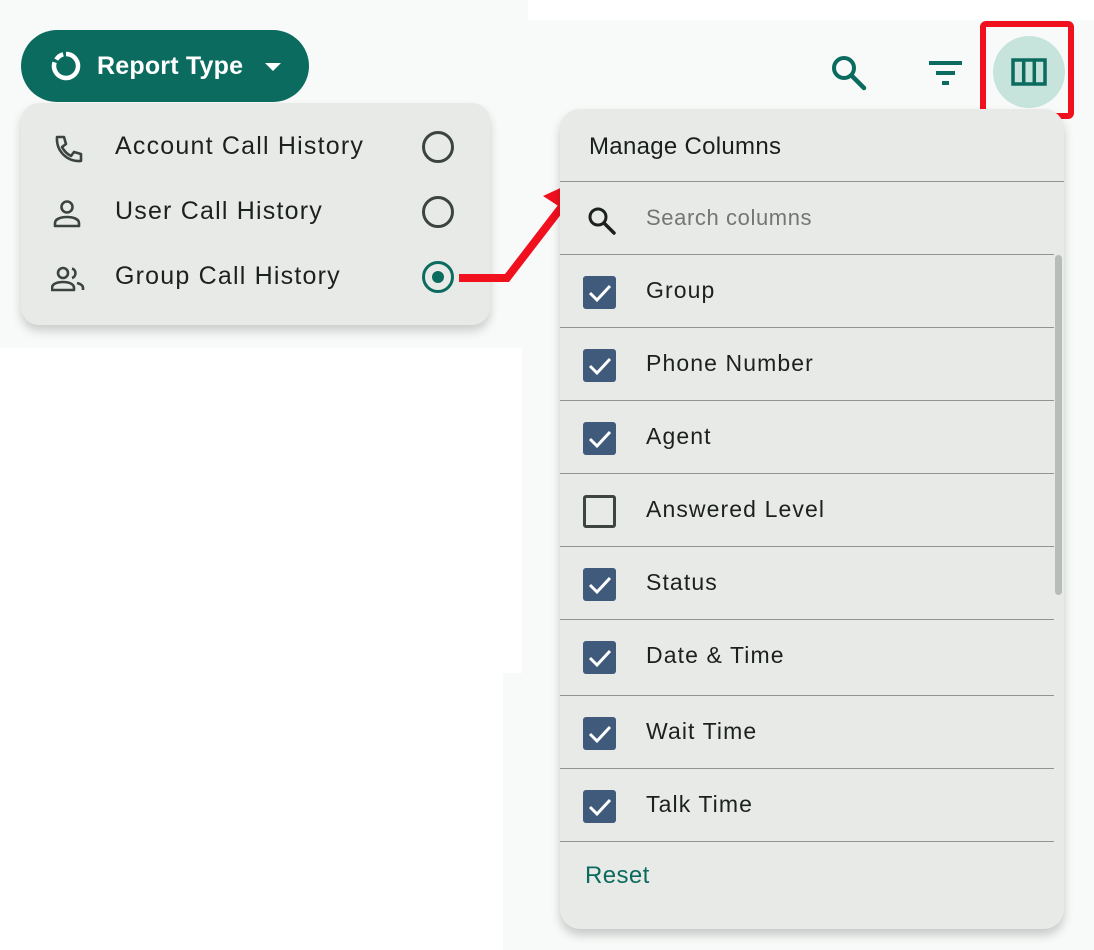  Describe the element at coordinates (240, 146) in the screenshot. I see `option-label: Account Call History` at that location.